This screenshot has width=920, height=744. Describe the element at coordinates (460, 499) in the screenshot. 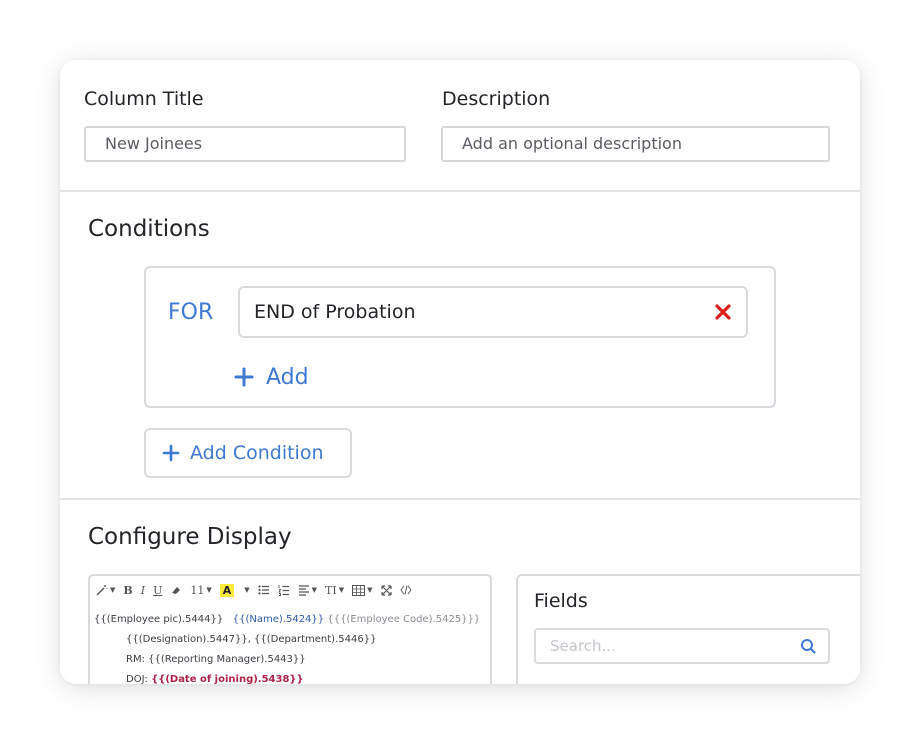

I see `divider-middle` at that location.